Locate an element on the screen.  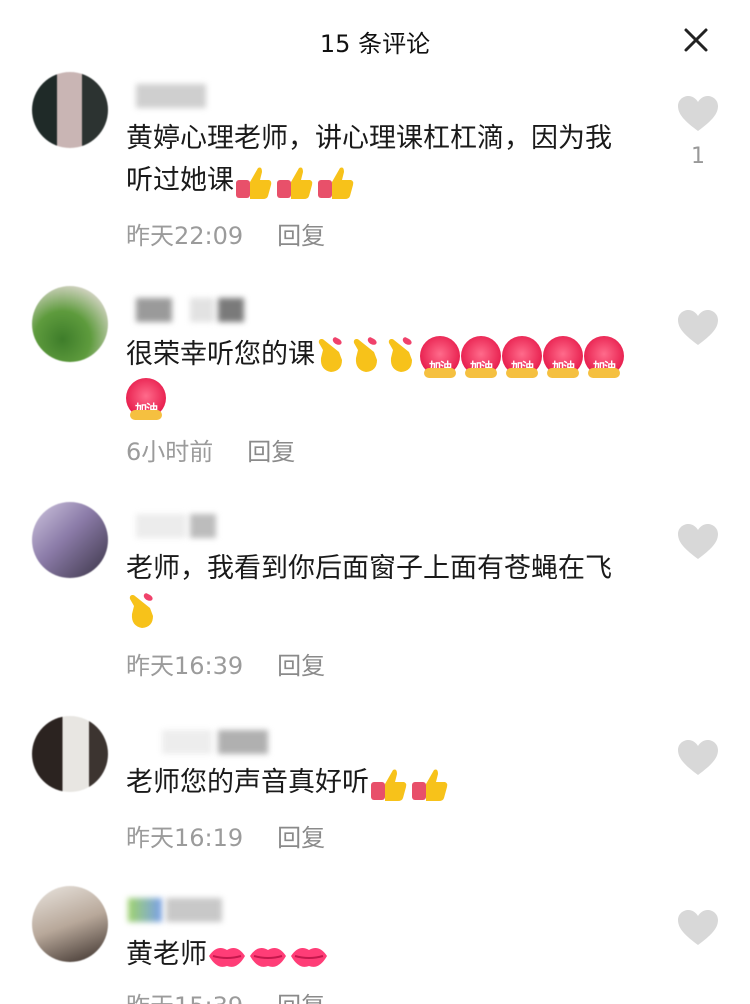
like-button: 1 is located at coordinates (698, 132).